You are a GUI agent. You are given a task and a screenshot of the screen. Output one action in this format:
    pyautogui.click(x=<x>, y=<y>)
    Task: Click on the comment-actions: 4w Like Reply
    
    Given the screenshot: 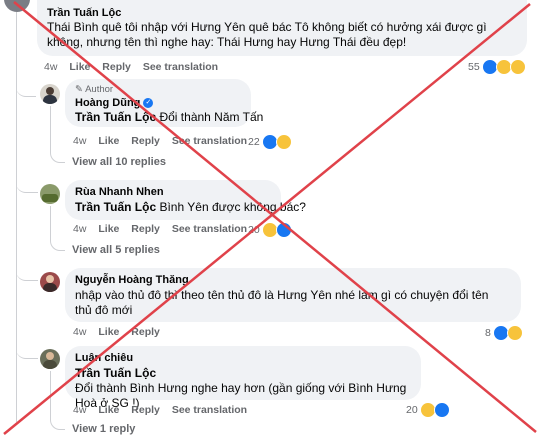 What is the action you would take?
    pyautogui.click(x=121, y=332)
    